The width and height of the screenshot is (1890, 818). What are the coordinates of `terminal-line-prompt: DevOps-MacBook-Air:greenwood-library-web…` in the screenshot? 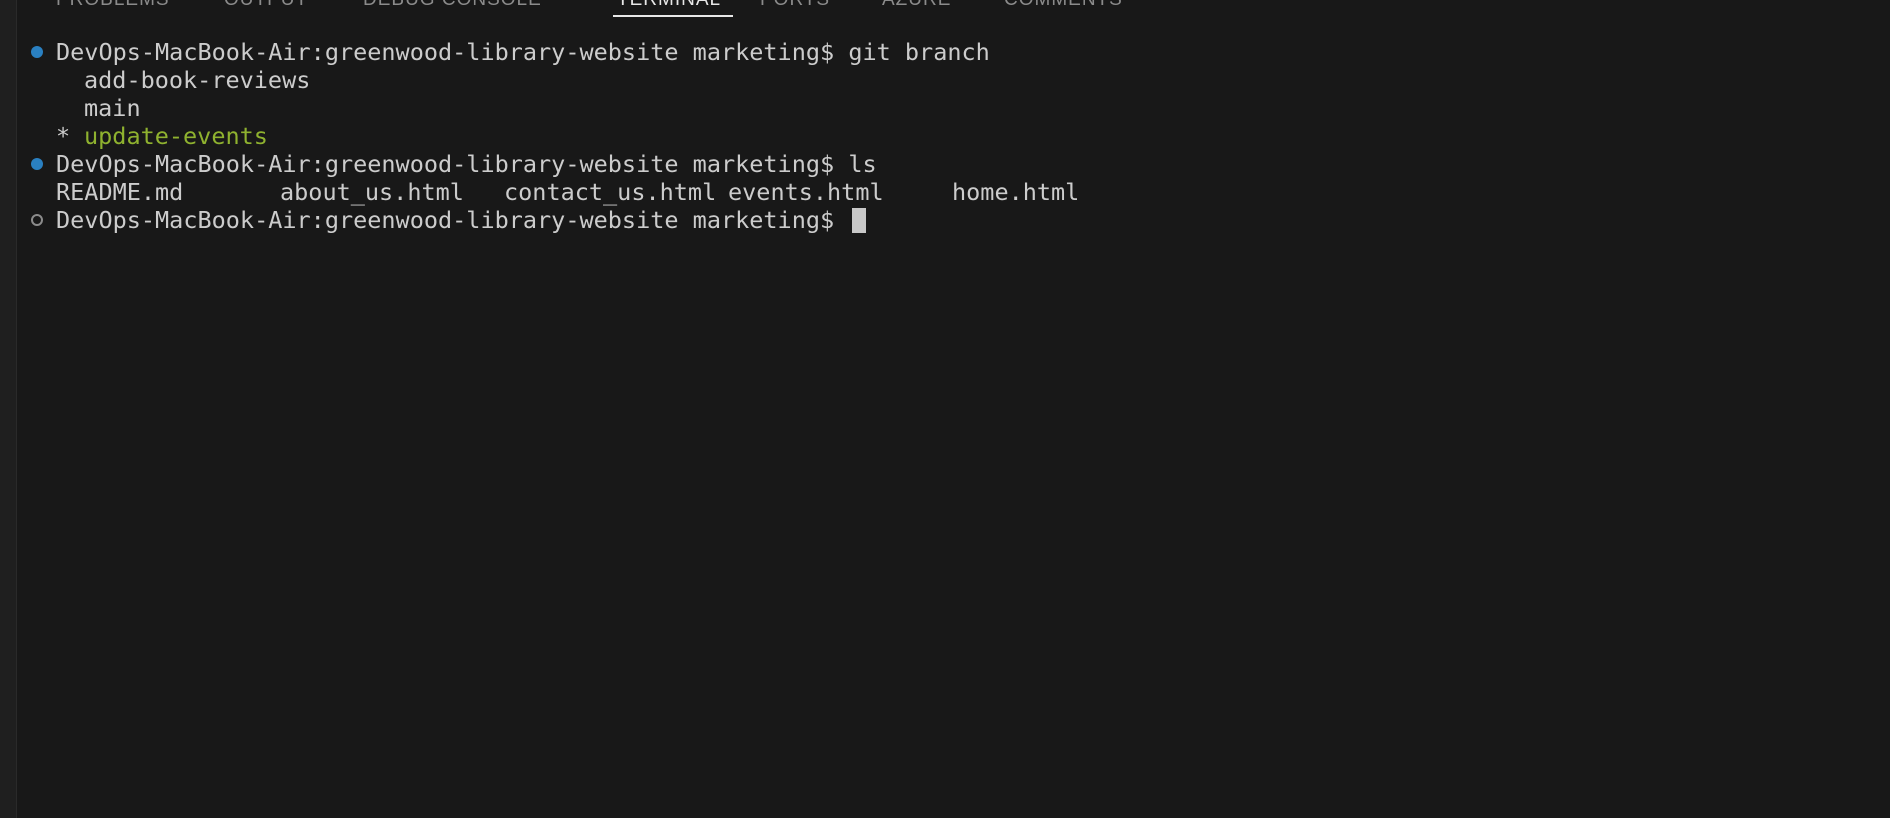 It's located at (953, 220).